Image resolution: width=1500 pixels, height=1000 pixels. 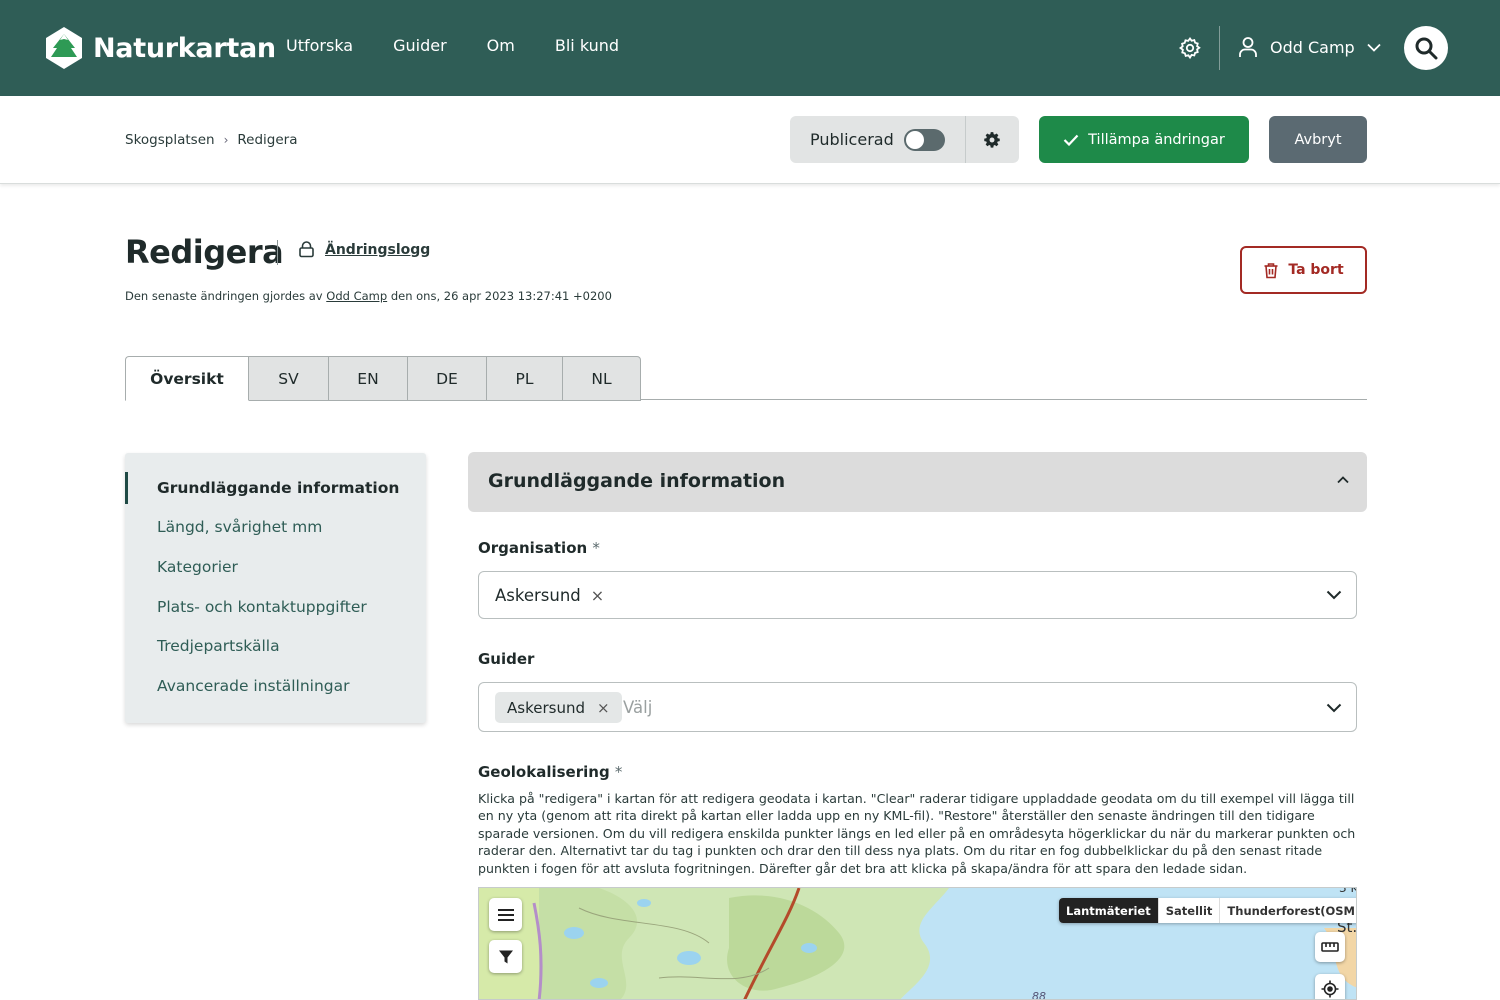 What do you see at coordinates (126, 488) in the screenshot?
I see `active-indicator` at bounding box center [126, 488].